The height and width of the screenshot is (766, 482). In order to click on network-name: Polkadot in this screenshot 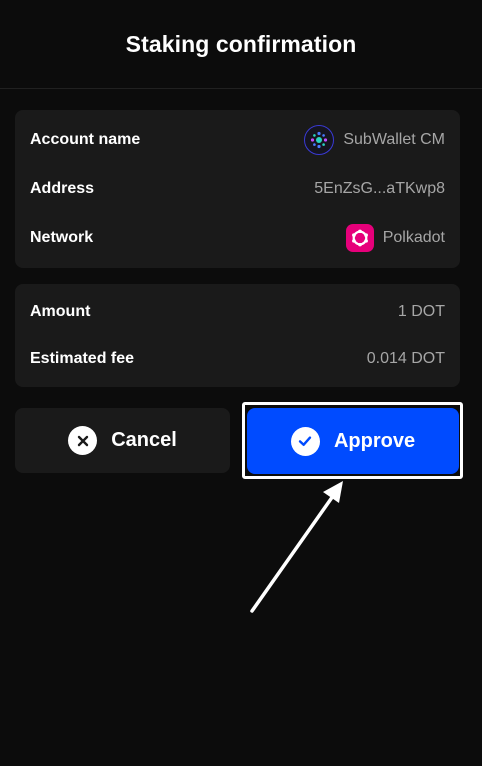, I will do `click(413, 237)`.